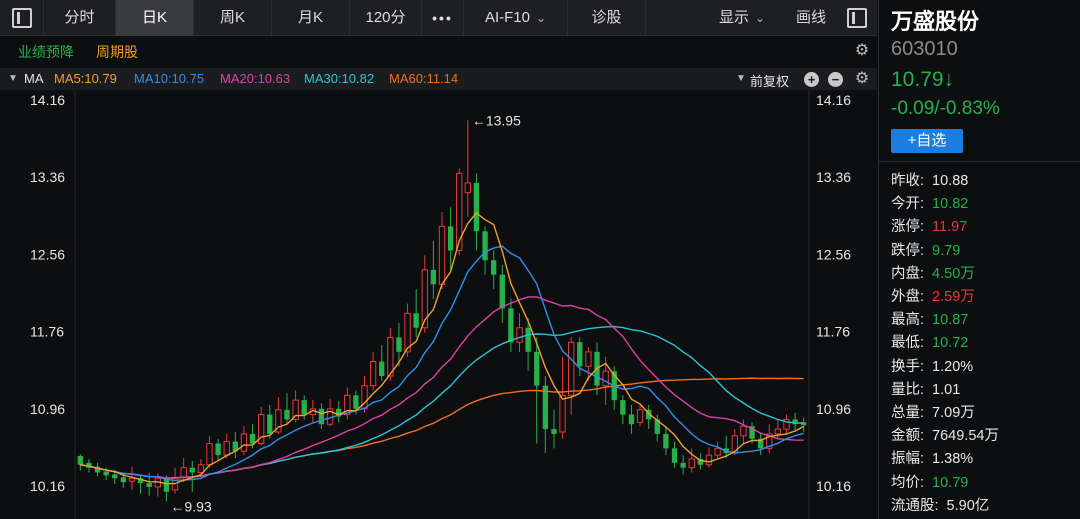  I want to click on quote-label: 跌停:, so click(908, 250).